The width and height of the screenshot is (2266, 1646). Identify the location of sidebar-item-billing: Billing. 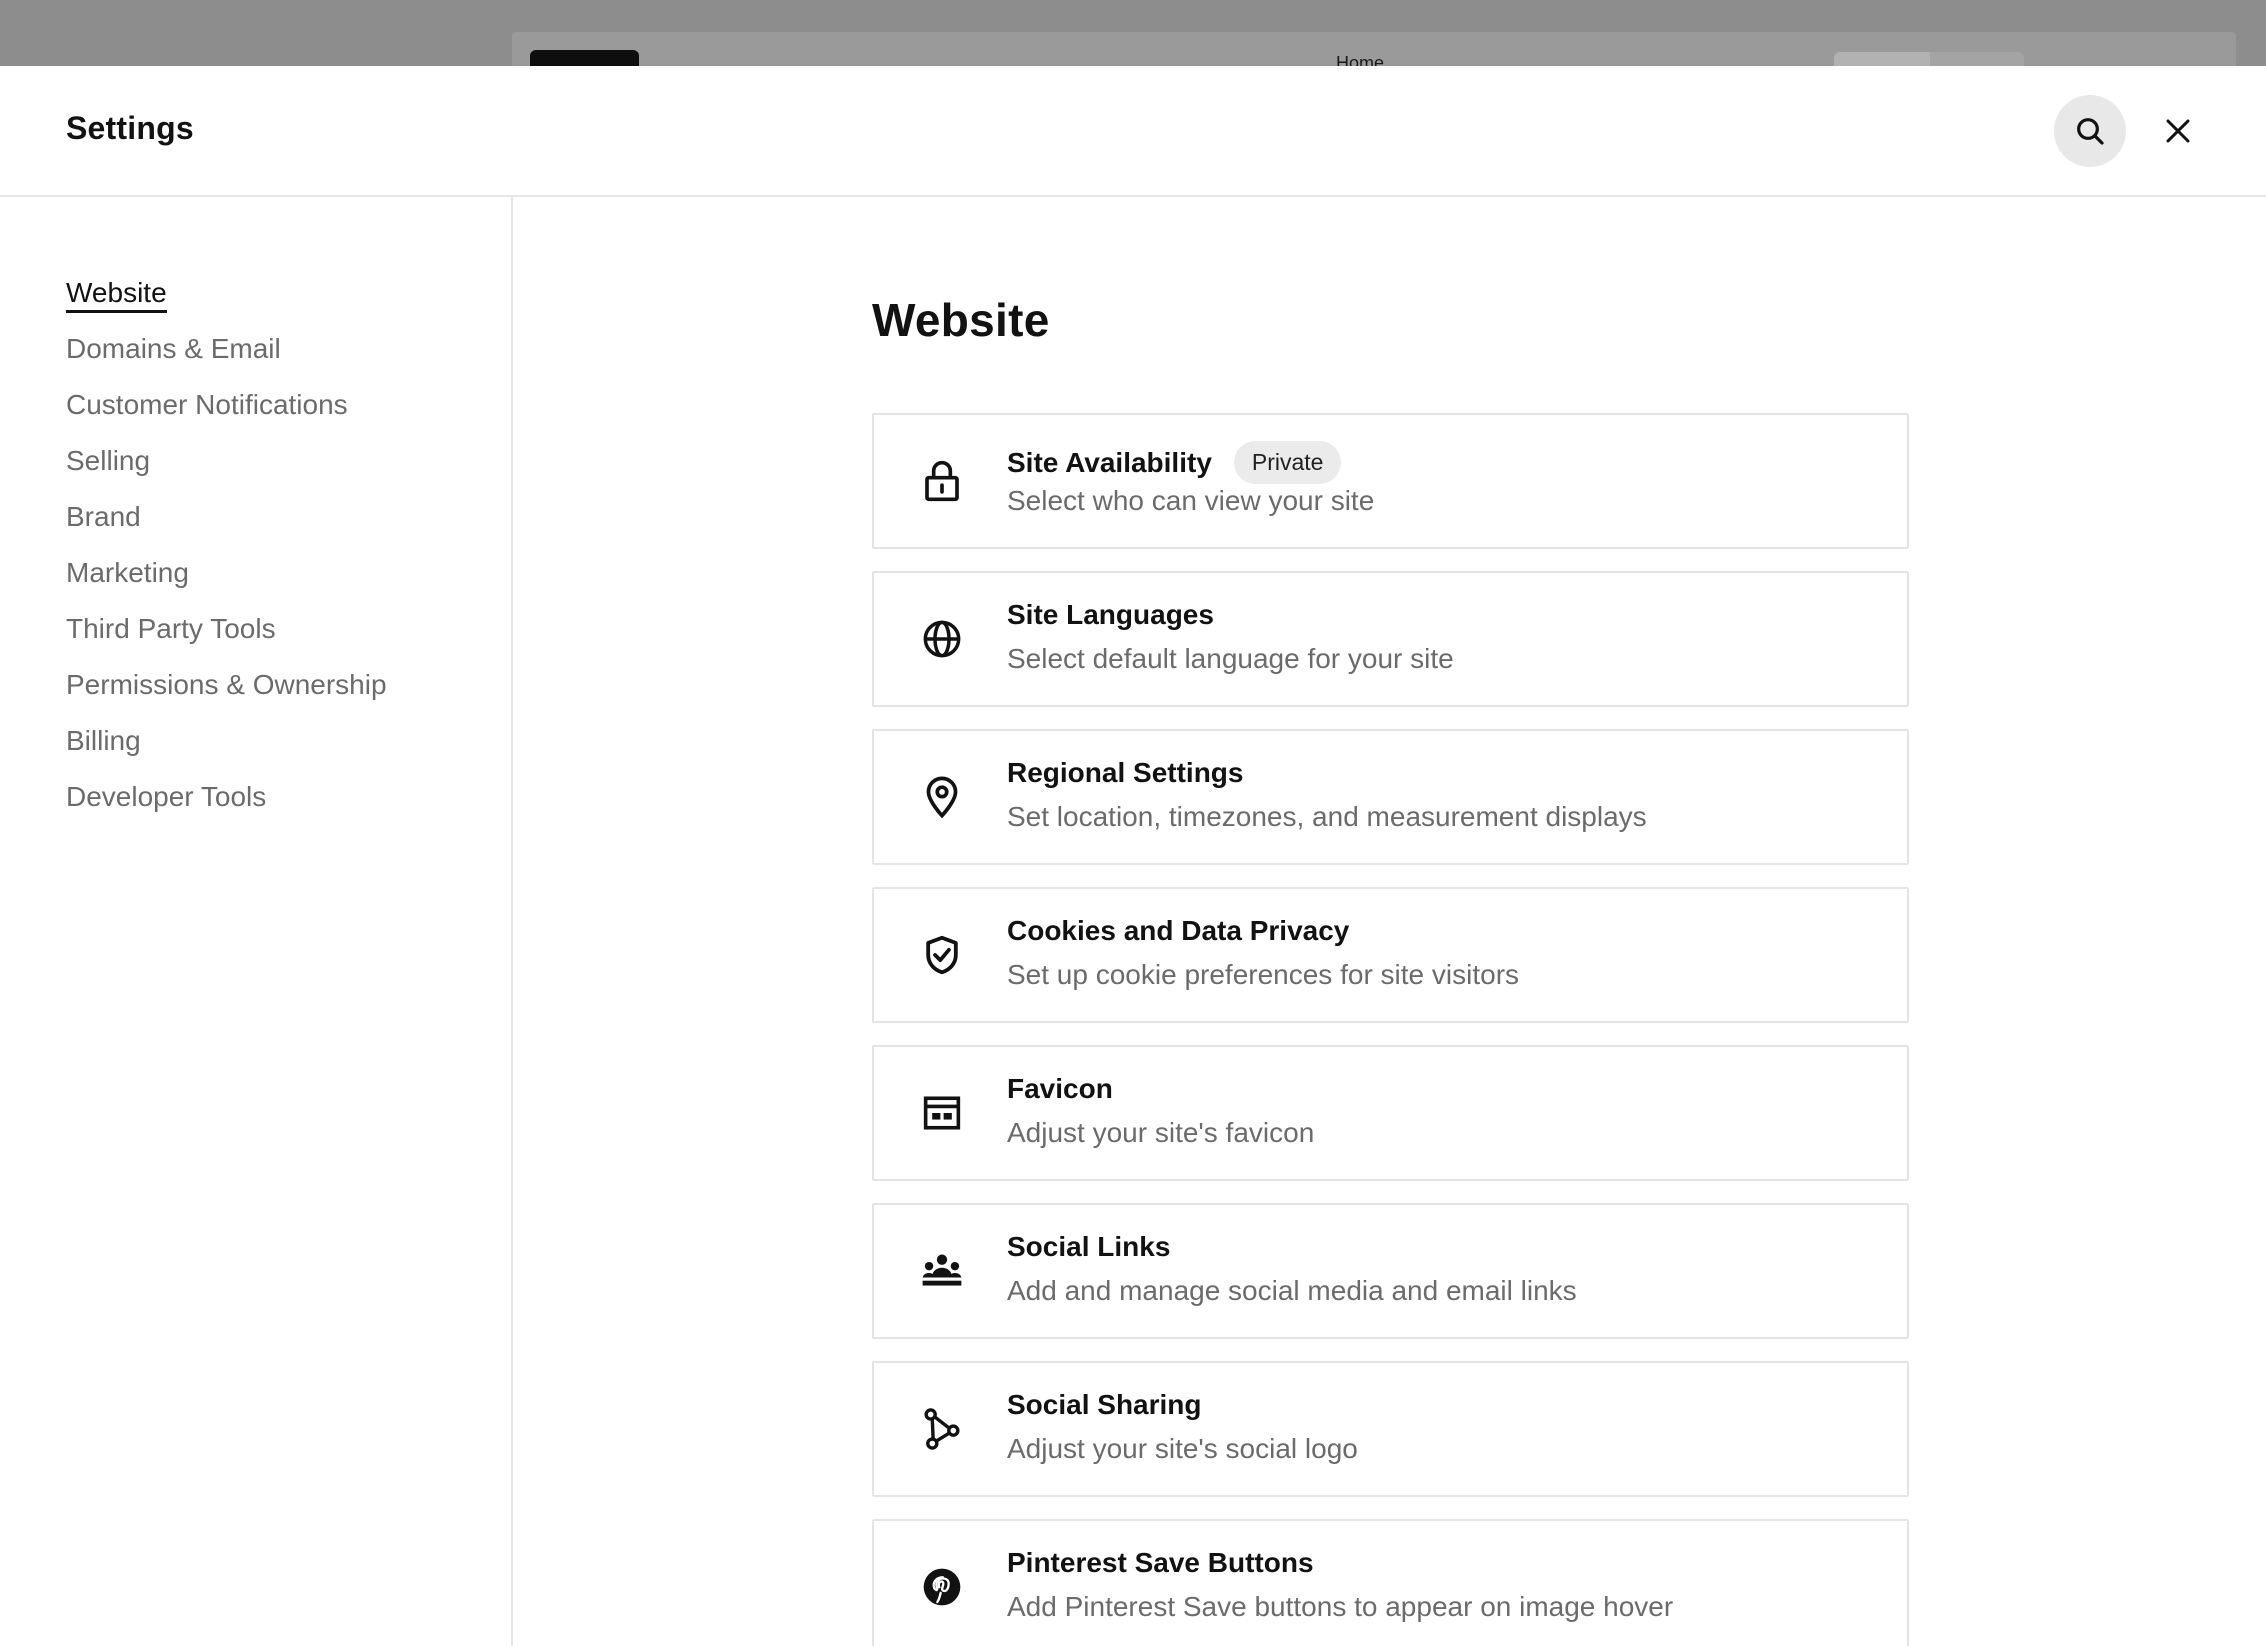
(226, 747).